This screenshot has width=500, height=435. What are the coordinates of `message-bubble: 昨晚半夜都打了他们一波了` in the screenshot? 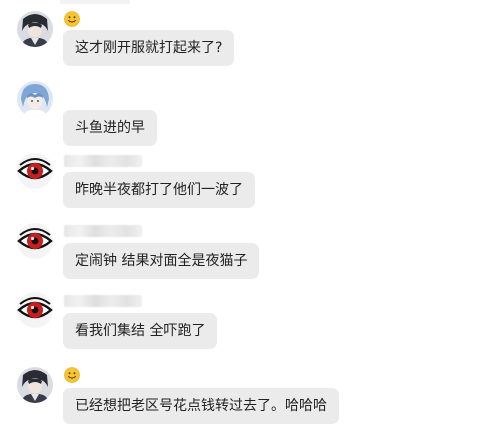 It's located at (159, 190).